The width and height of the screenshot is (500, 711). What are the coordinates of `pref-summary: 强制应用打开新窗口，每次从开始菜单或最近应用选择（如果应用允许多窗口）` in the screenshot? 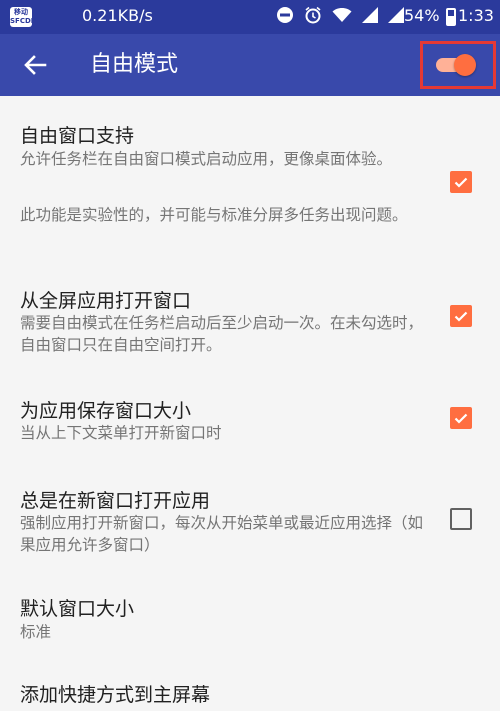 It's located at (222, 534).